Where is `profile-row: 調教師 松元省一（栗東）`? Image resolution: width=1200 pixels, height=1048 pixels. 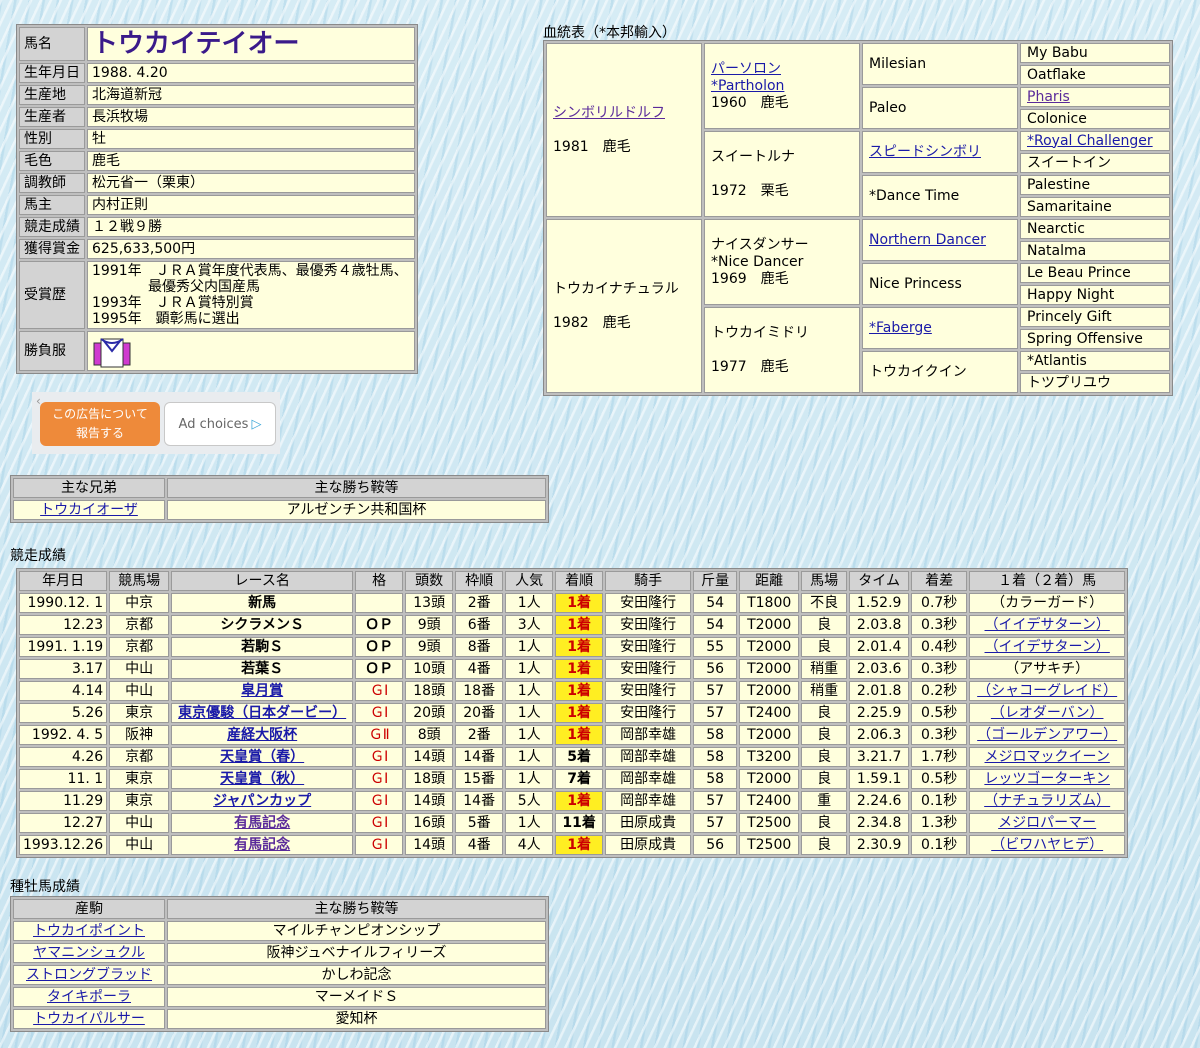
profile-row: 調教師 松元省一（栗東） is located at coordinates (217, 183).